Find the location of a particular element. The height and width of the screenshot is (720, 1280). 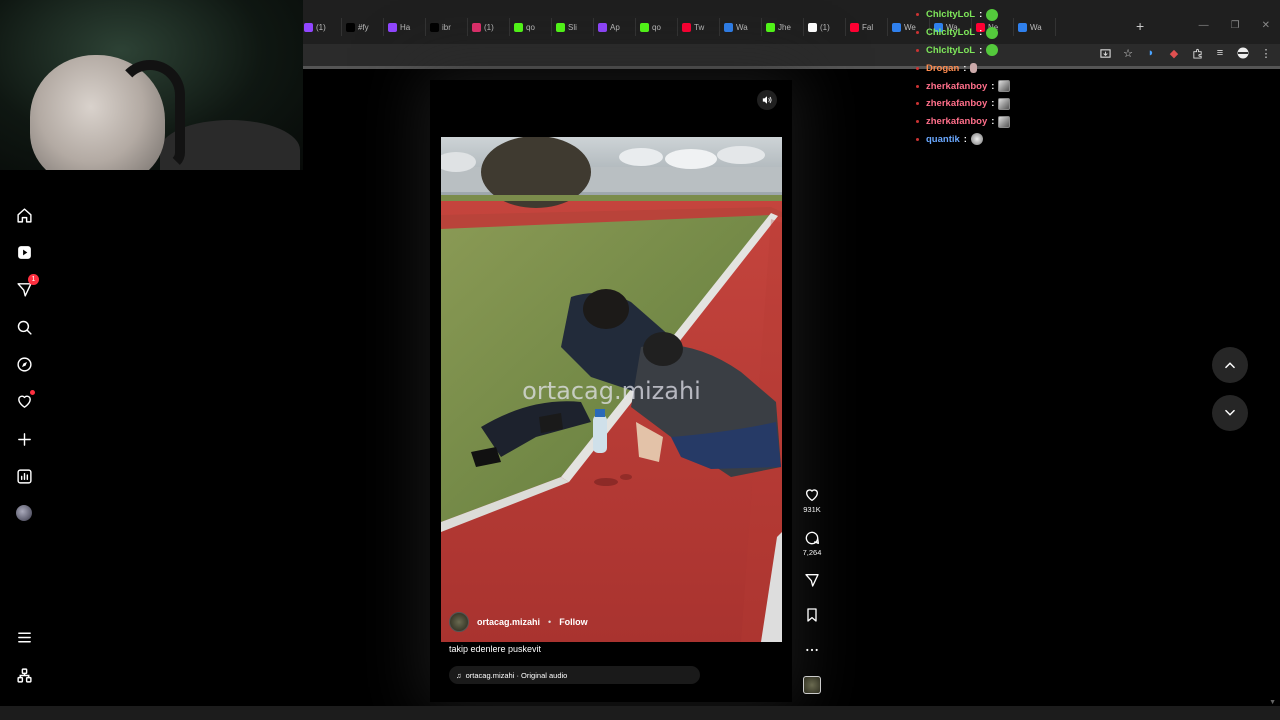

tab-label: Tw is located at coordinates (699, 27).